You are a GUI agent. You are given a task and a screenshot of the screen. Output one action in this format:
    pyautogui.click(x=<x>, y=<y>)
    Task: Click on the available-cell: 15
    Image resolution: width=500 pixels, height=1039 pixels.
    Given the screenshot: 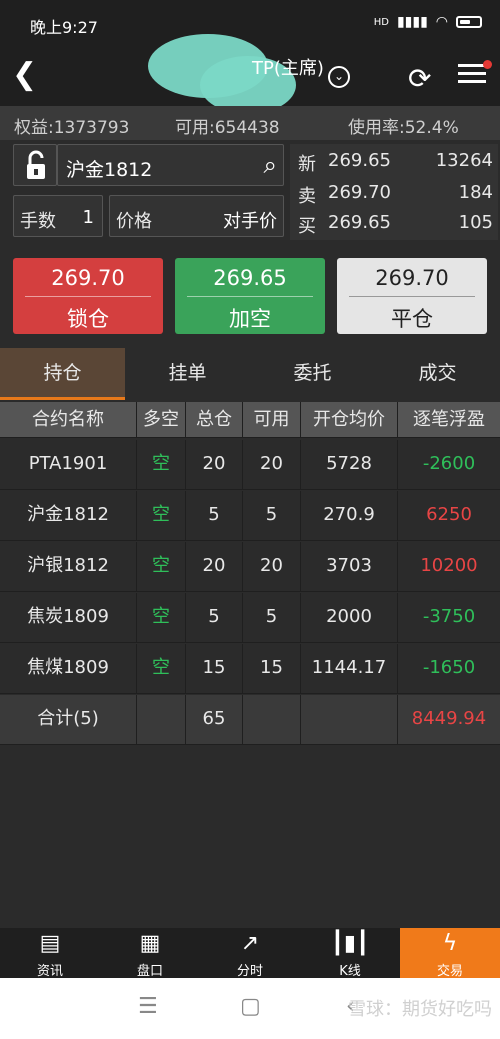 What is the action you would take?
    pyautogui.click(x=272, y=668)
    